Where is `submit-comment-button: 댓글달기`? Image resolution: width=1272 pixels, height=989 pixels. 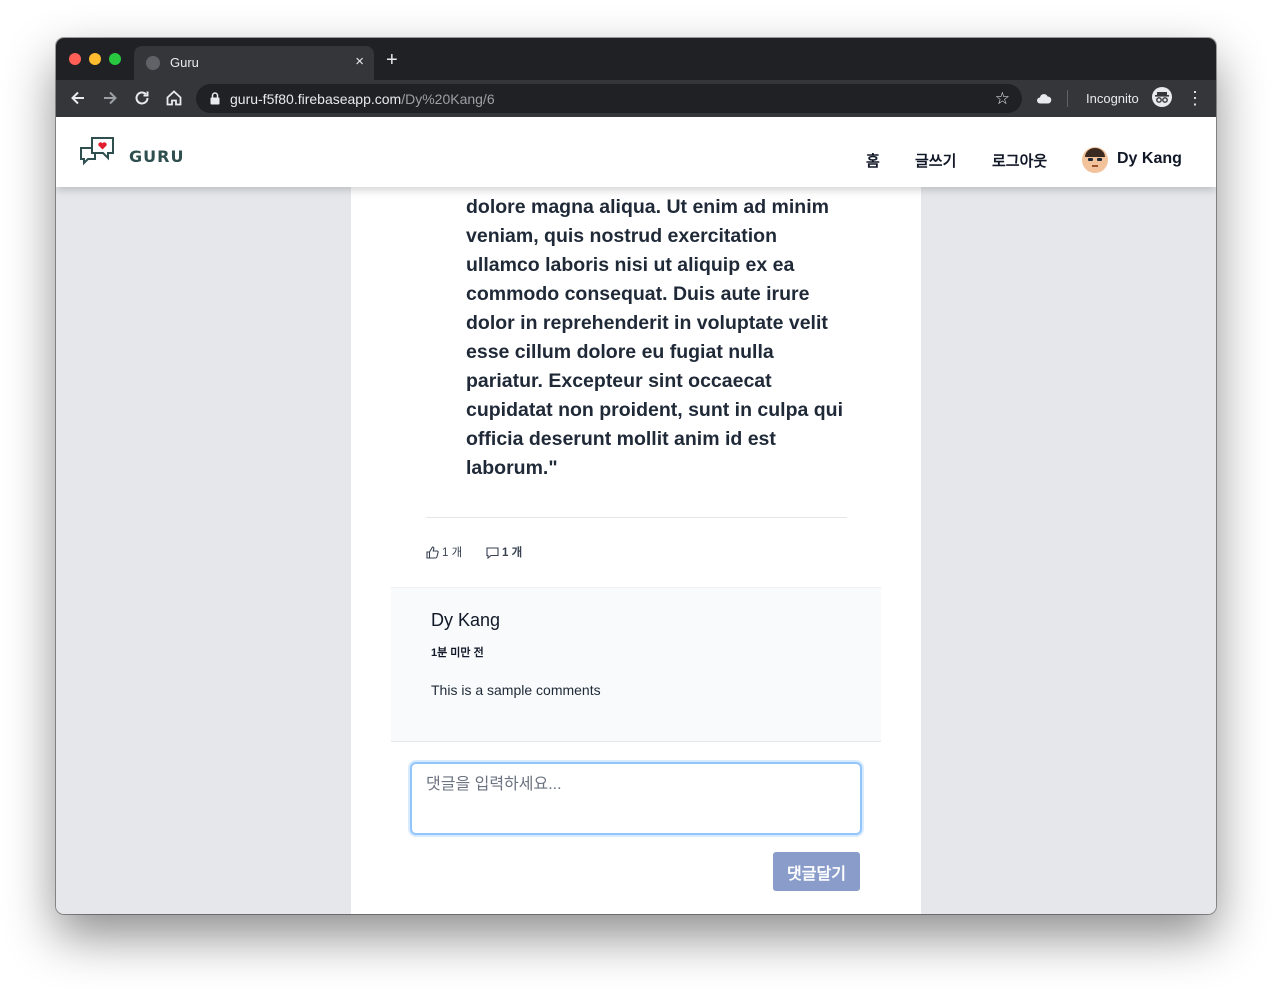 submit-comment-button: 댓글달기 is located at coordinates (816, 871).